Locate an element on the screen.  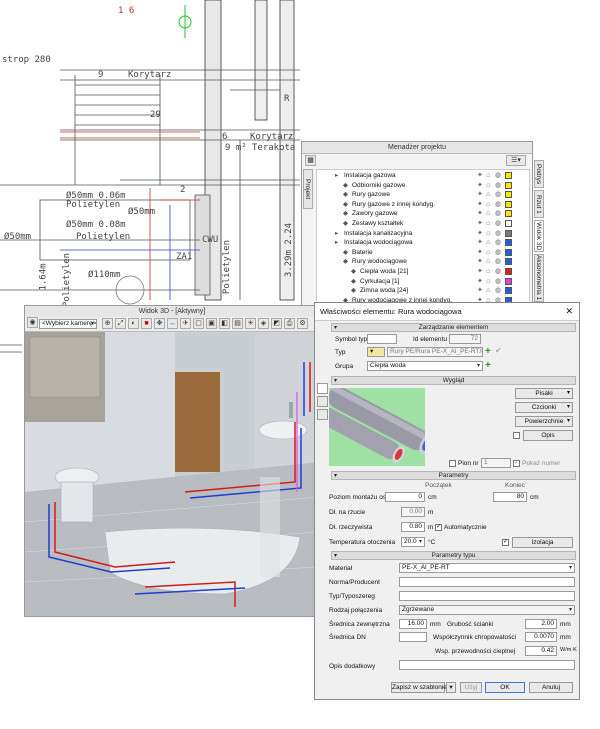
typesize-field is located at coordinates (487, 596).